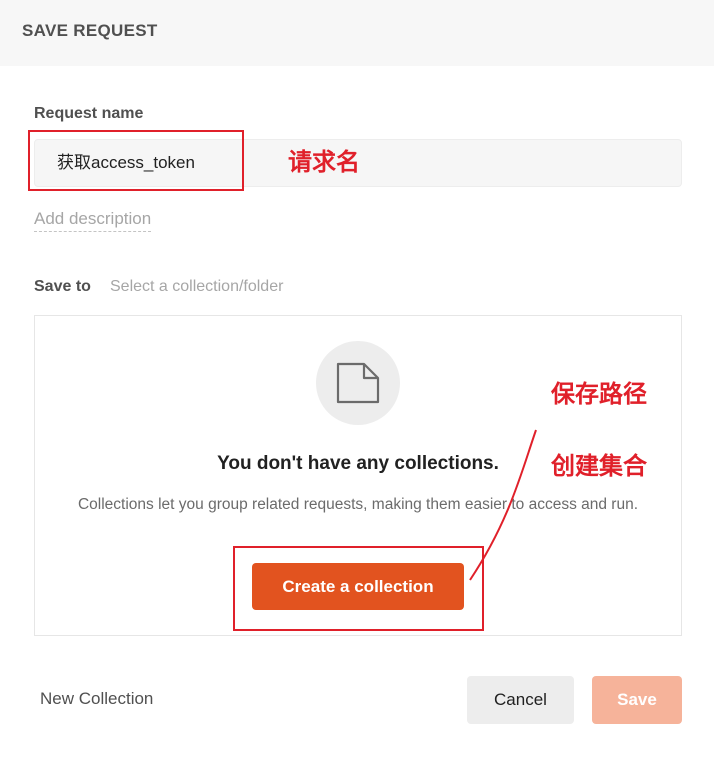 This screenshot has width=714, height=759. I want to click on create-collection-annotation: 创建集合, so click(599, 466).